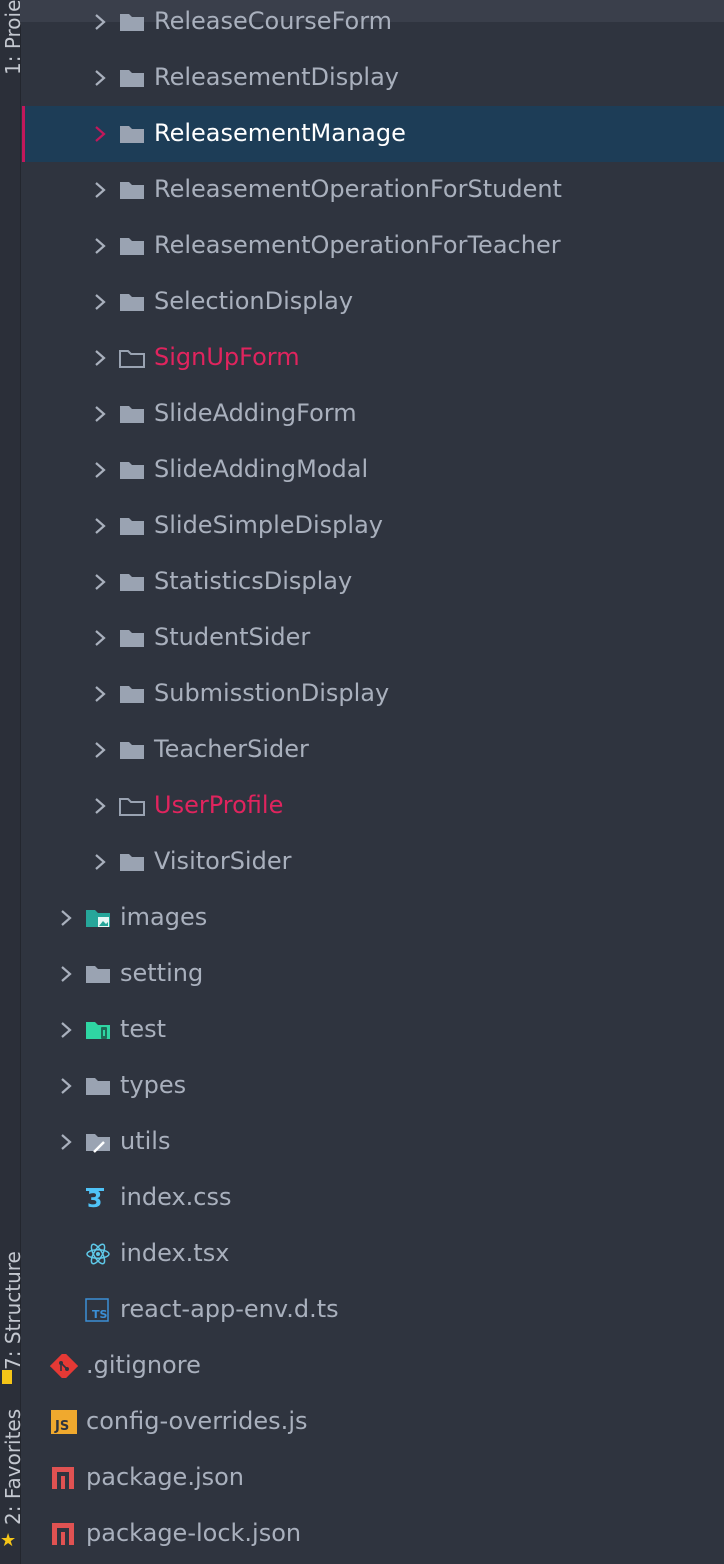 The height and width of the screenshot is (1564, 724). What do you see at coordinates (373, 358) in the screenshot?
I see `tree-row: SignUpForm` at bounding box center [373, 358].